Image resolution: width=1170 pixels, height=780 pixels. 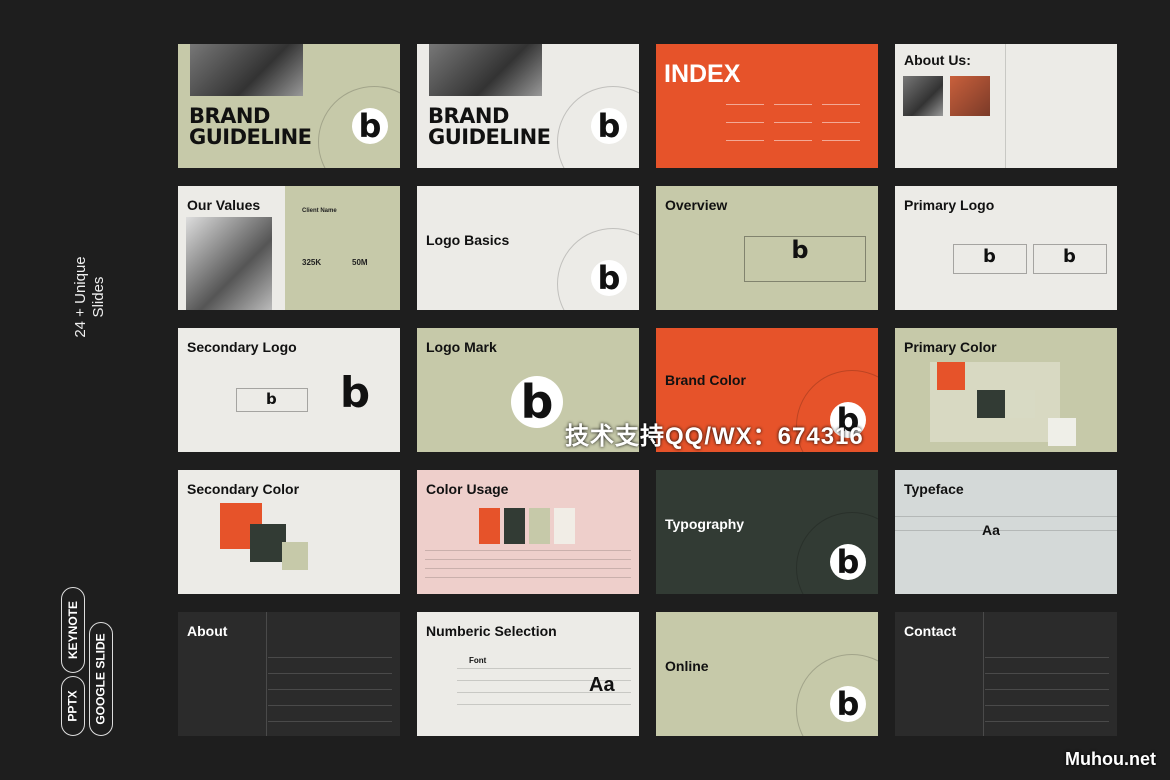 What do you see at coordinates (528, 248) in the screenshot?
I see `slide-thumbnail: Logo Basics b` at bounding box center [528, 248].